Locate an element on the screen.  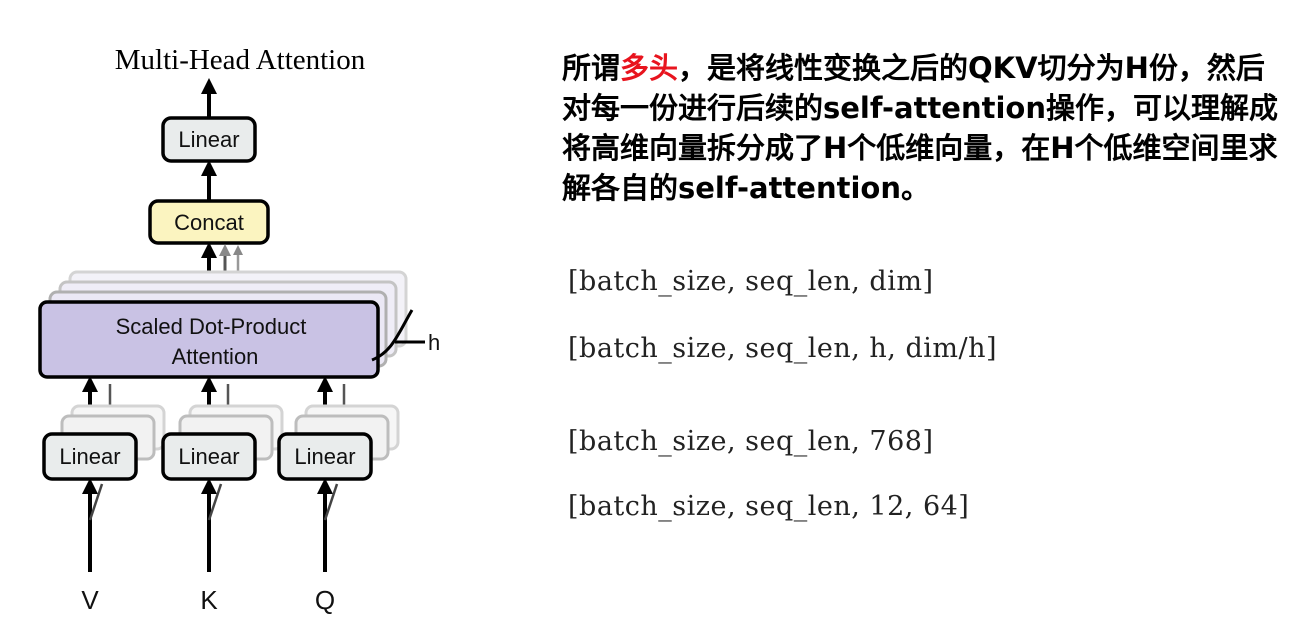
input-q-label: Q is located at coordinates (325, 600).